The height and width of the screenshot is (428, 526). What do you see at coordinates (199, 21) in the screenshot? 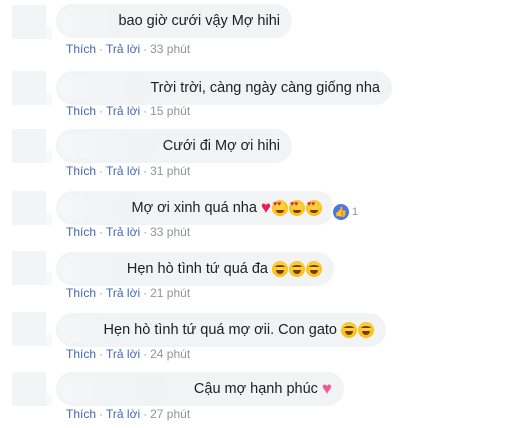
I see `comment-text: bao giờ cưới vậy Mợ hihi` at bounding box center [199, 21].